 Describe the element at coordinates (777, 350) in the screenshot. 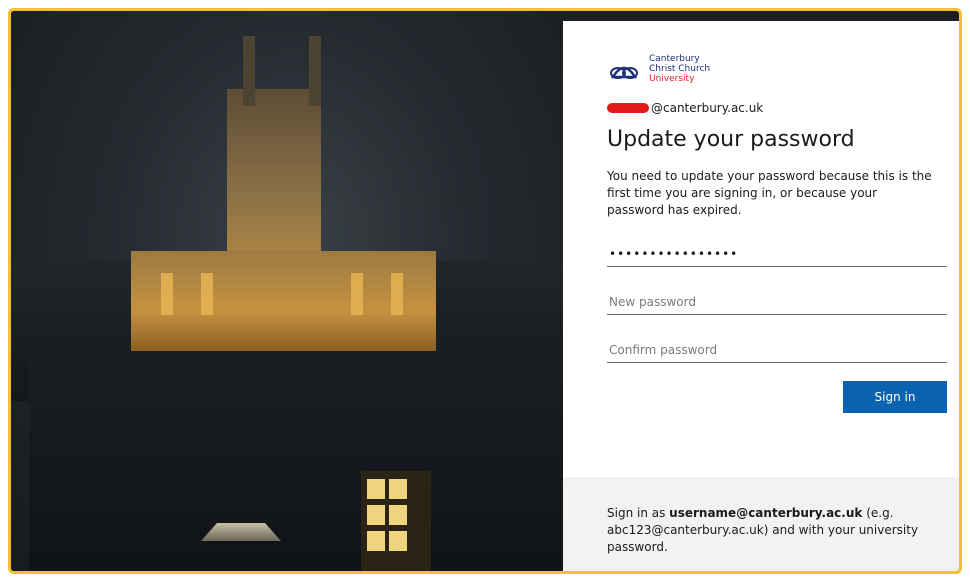

I see `confirm-password-field` at that location.